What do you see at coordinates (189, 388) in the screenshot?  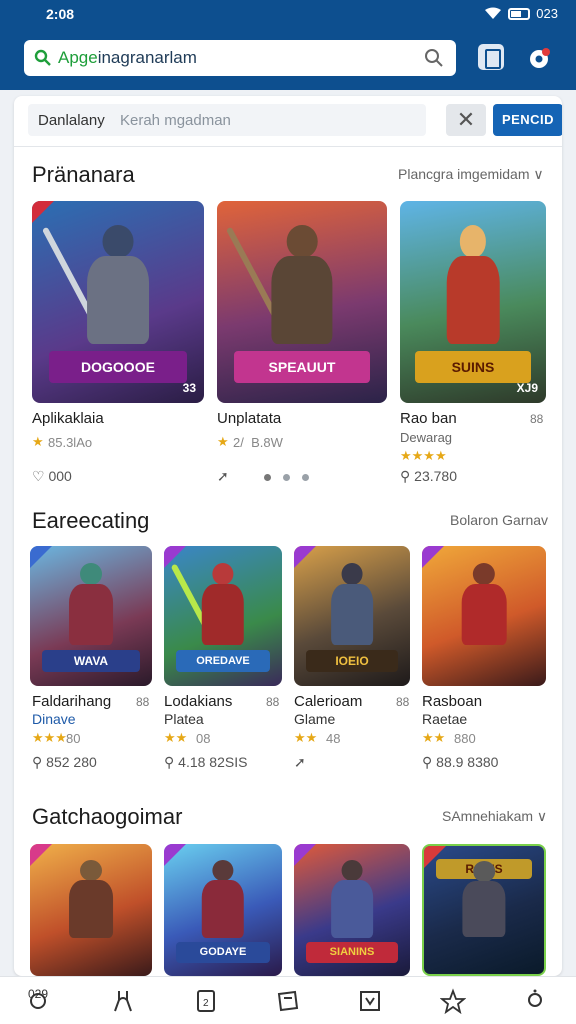 I see `tile-number: 33` at bounding box center [189, 388].